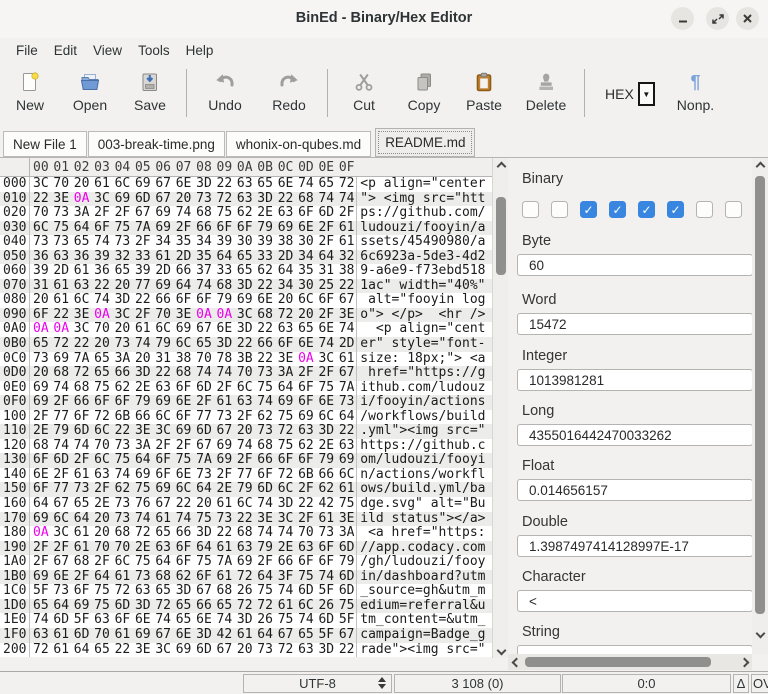  I want to click on hex-byte: 39, so click(142, 271).